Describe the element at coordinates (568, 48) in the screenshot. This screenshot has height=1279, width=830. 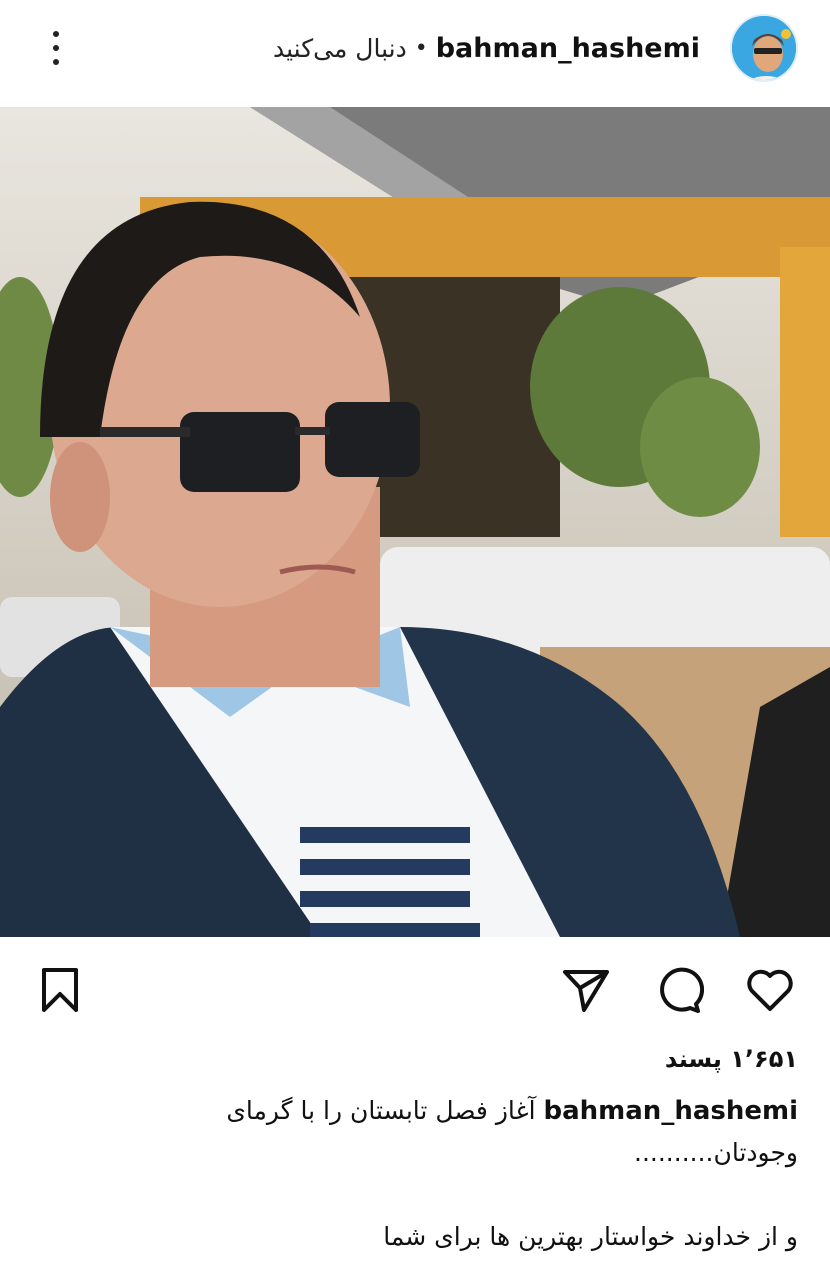
I see `header-username: bahman_hashemi` at that location.